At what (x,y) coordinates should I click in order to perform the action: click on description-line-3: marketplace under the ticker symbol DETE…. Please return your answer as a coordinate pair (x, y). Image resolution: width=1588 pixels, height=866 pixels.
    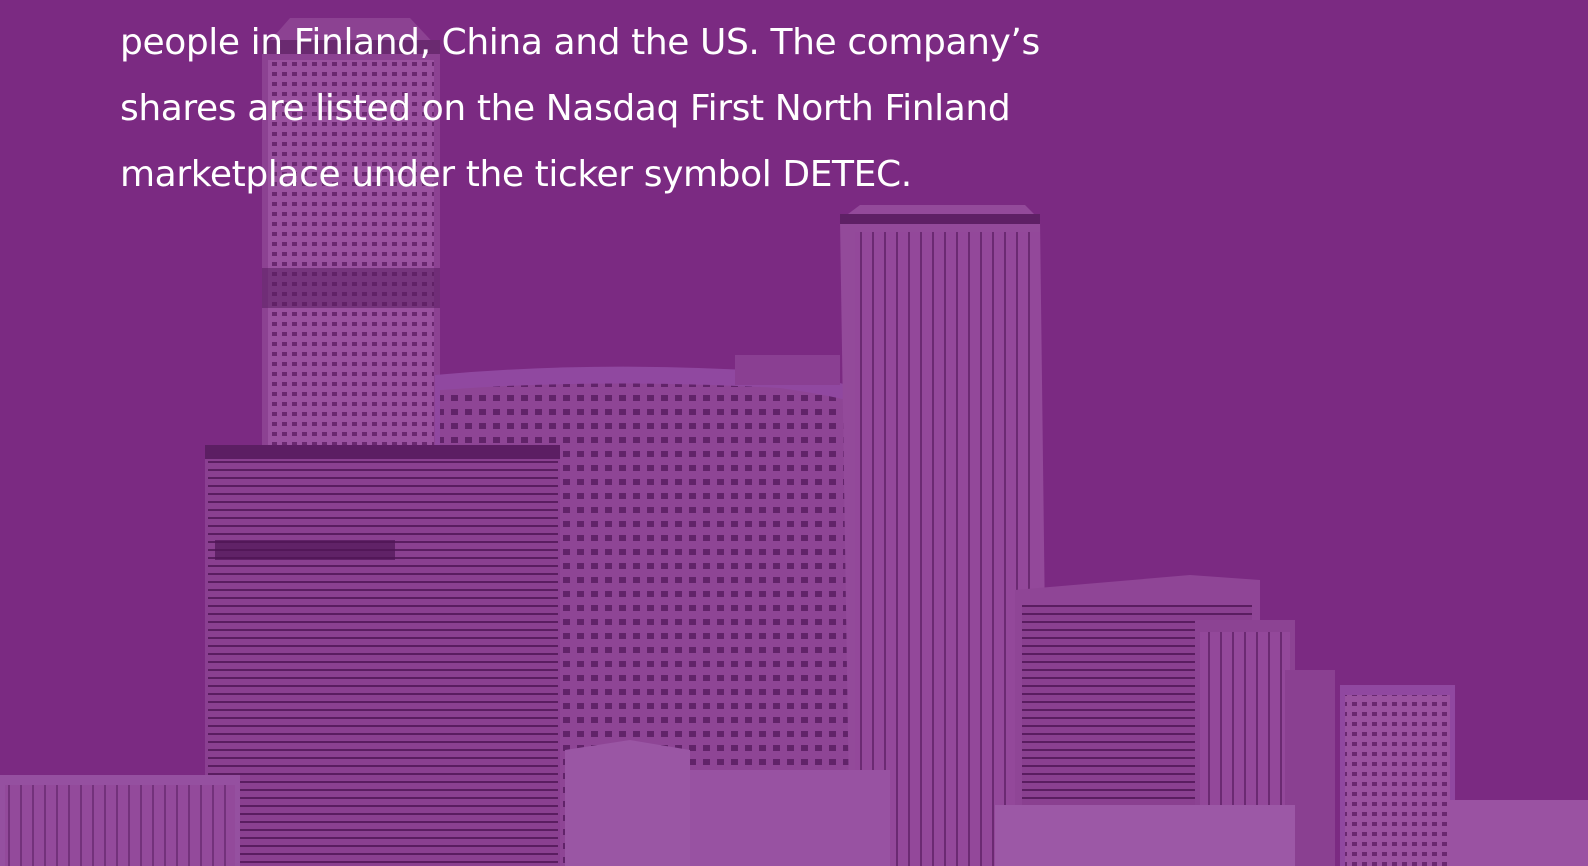
    Looking at the image, I should click on (516, 174).